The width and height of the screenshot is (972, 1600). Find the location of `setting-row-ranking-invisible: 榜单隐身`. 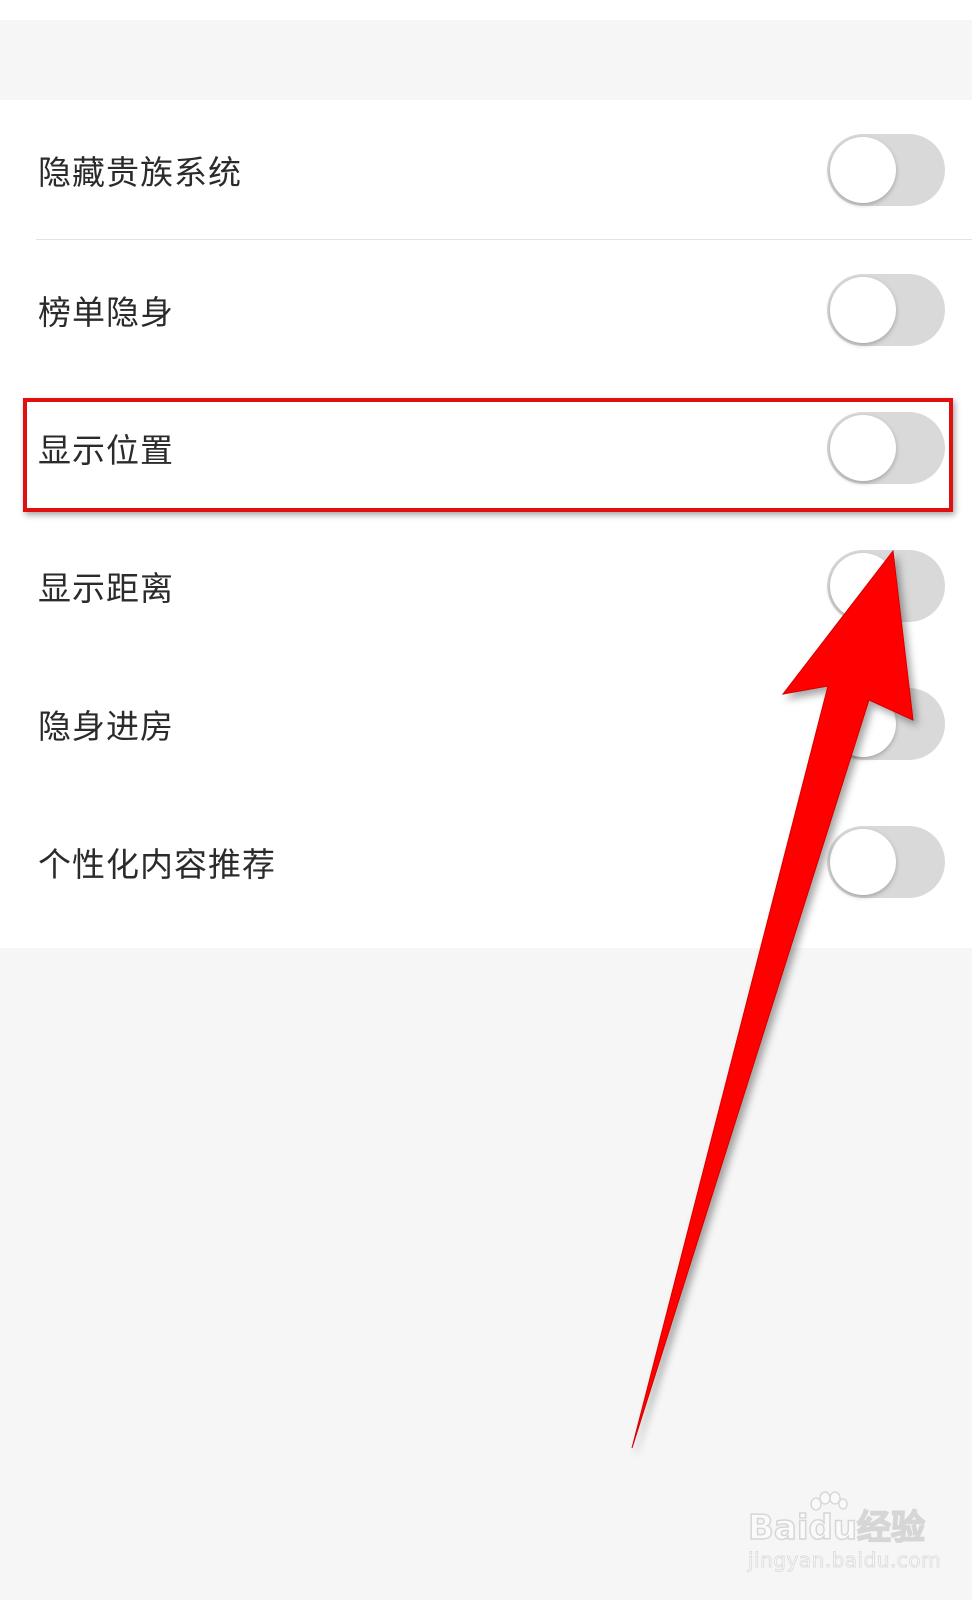

setting-row-ranking-invisible: 榜单隐身 is located at coordinates (486, 310).